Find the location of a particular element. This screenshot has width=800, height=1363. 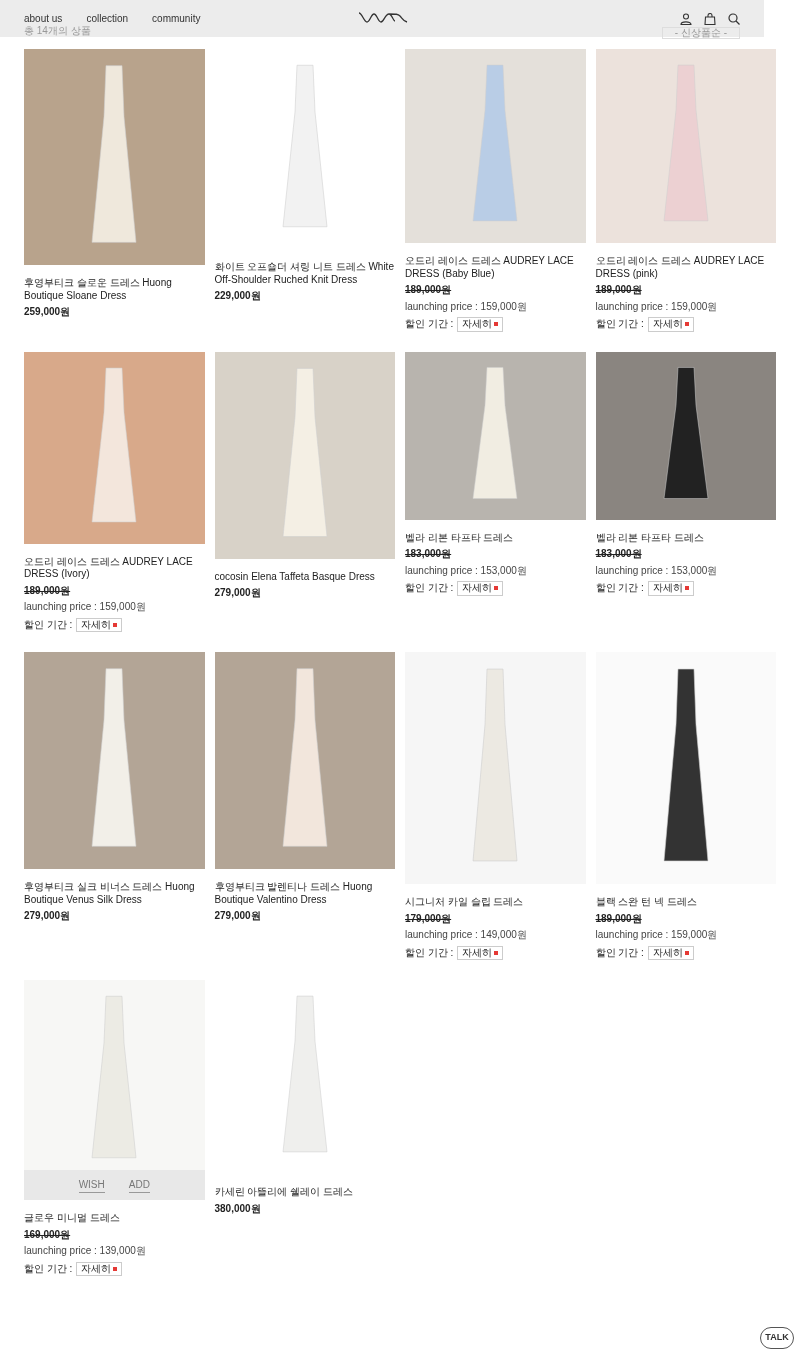

product-price: 380,000원 is located at coordinates (238, 1208).